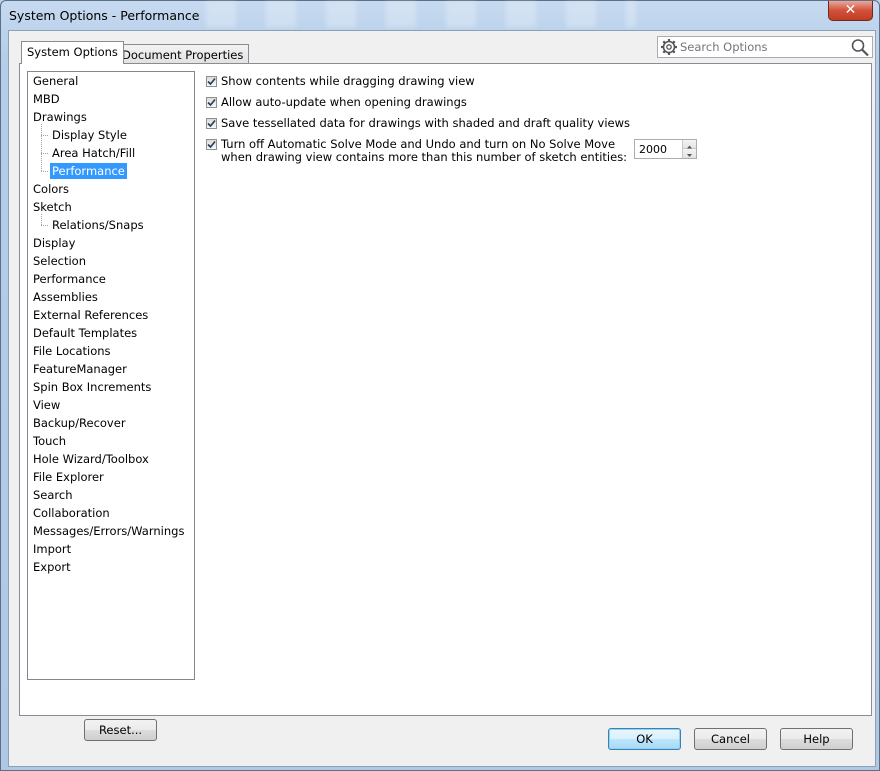 The height and width of the screenshot is (771, 880). What do you see at coordinates (89, 135) in the screenshot?
I see `tree-item: Display Style` at bounding box center [89, 135].